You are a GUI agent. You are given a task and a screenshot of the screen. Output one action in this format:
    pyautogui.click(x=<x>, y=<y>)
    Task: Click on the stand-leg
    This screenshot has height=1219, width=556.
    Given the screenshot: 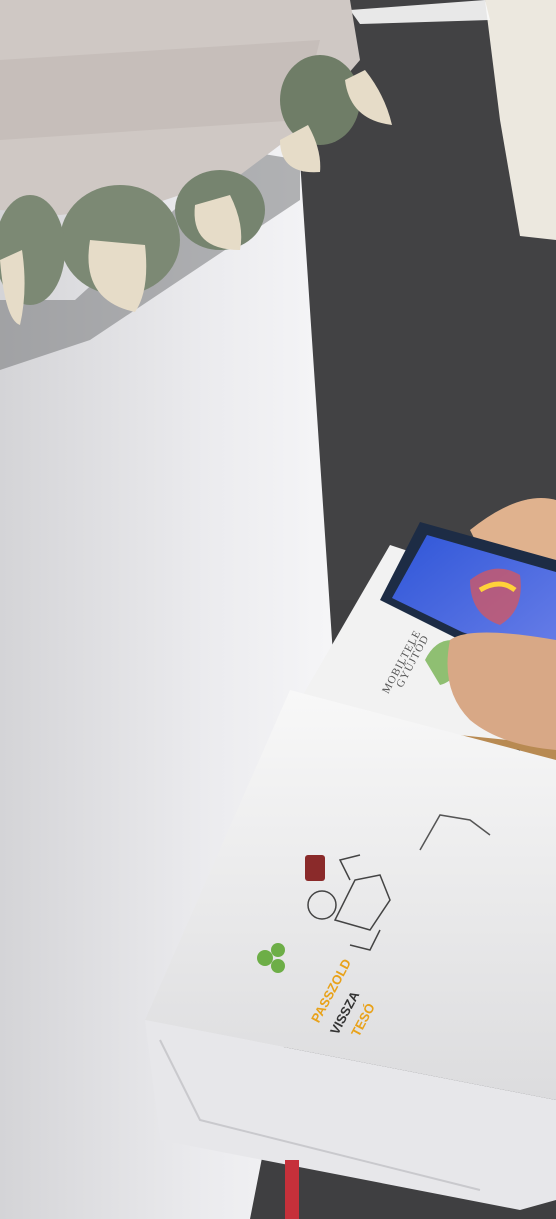 What is the action you would take?
    pyautogui.click(x=292, y=1189)
    